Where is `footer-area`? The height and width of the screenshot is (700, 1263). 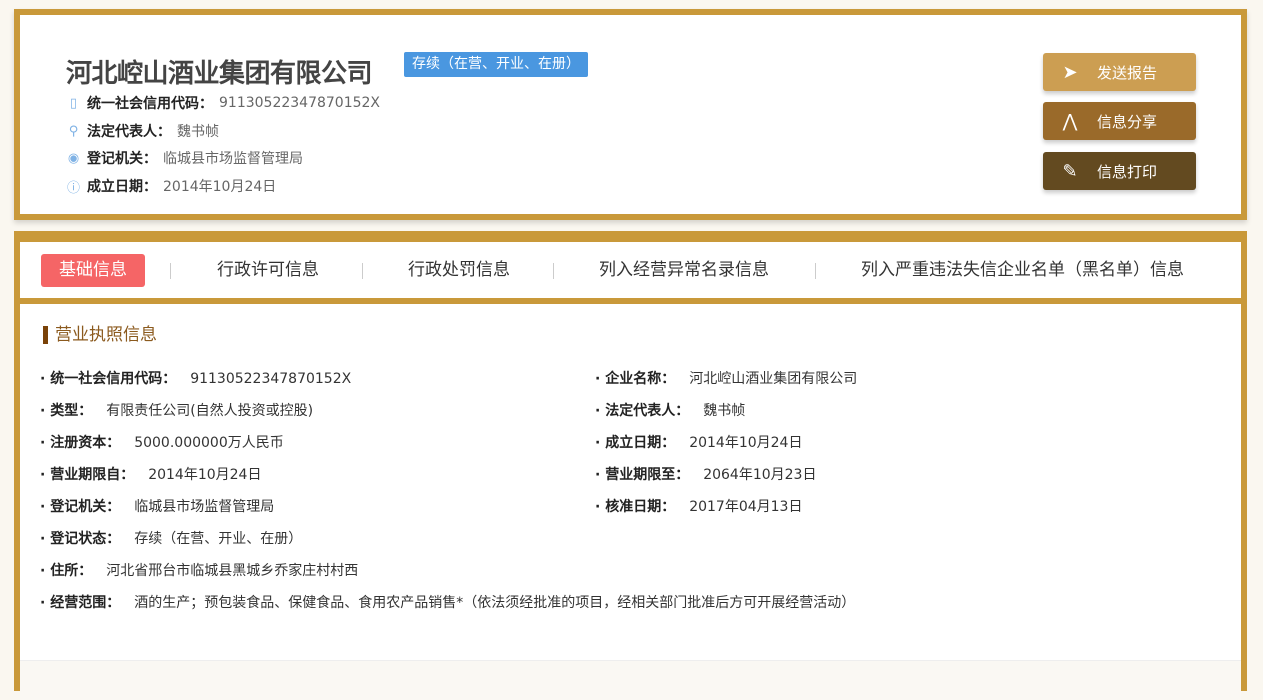 footer-area is located at coordinates (630, 680).